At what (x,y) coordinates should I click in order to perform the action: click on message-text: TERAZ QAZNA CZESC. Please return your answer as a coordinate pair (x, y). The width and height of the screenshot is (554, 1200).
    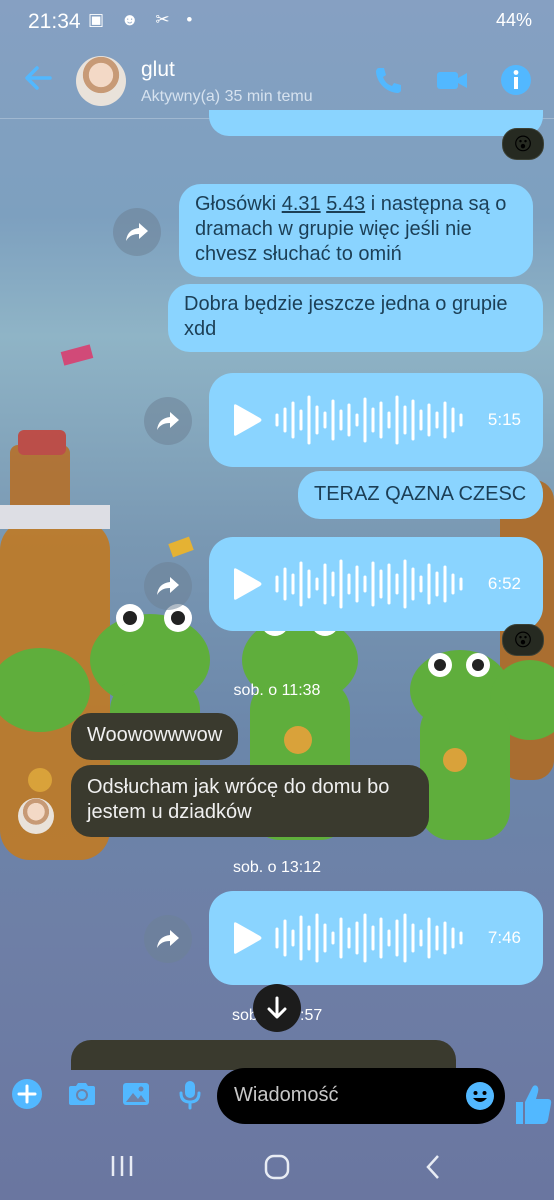
    Looking at the image, I should click on (420, 494).